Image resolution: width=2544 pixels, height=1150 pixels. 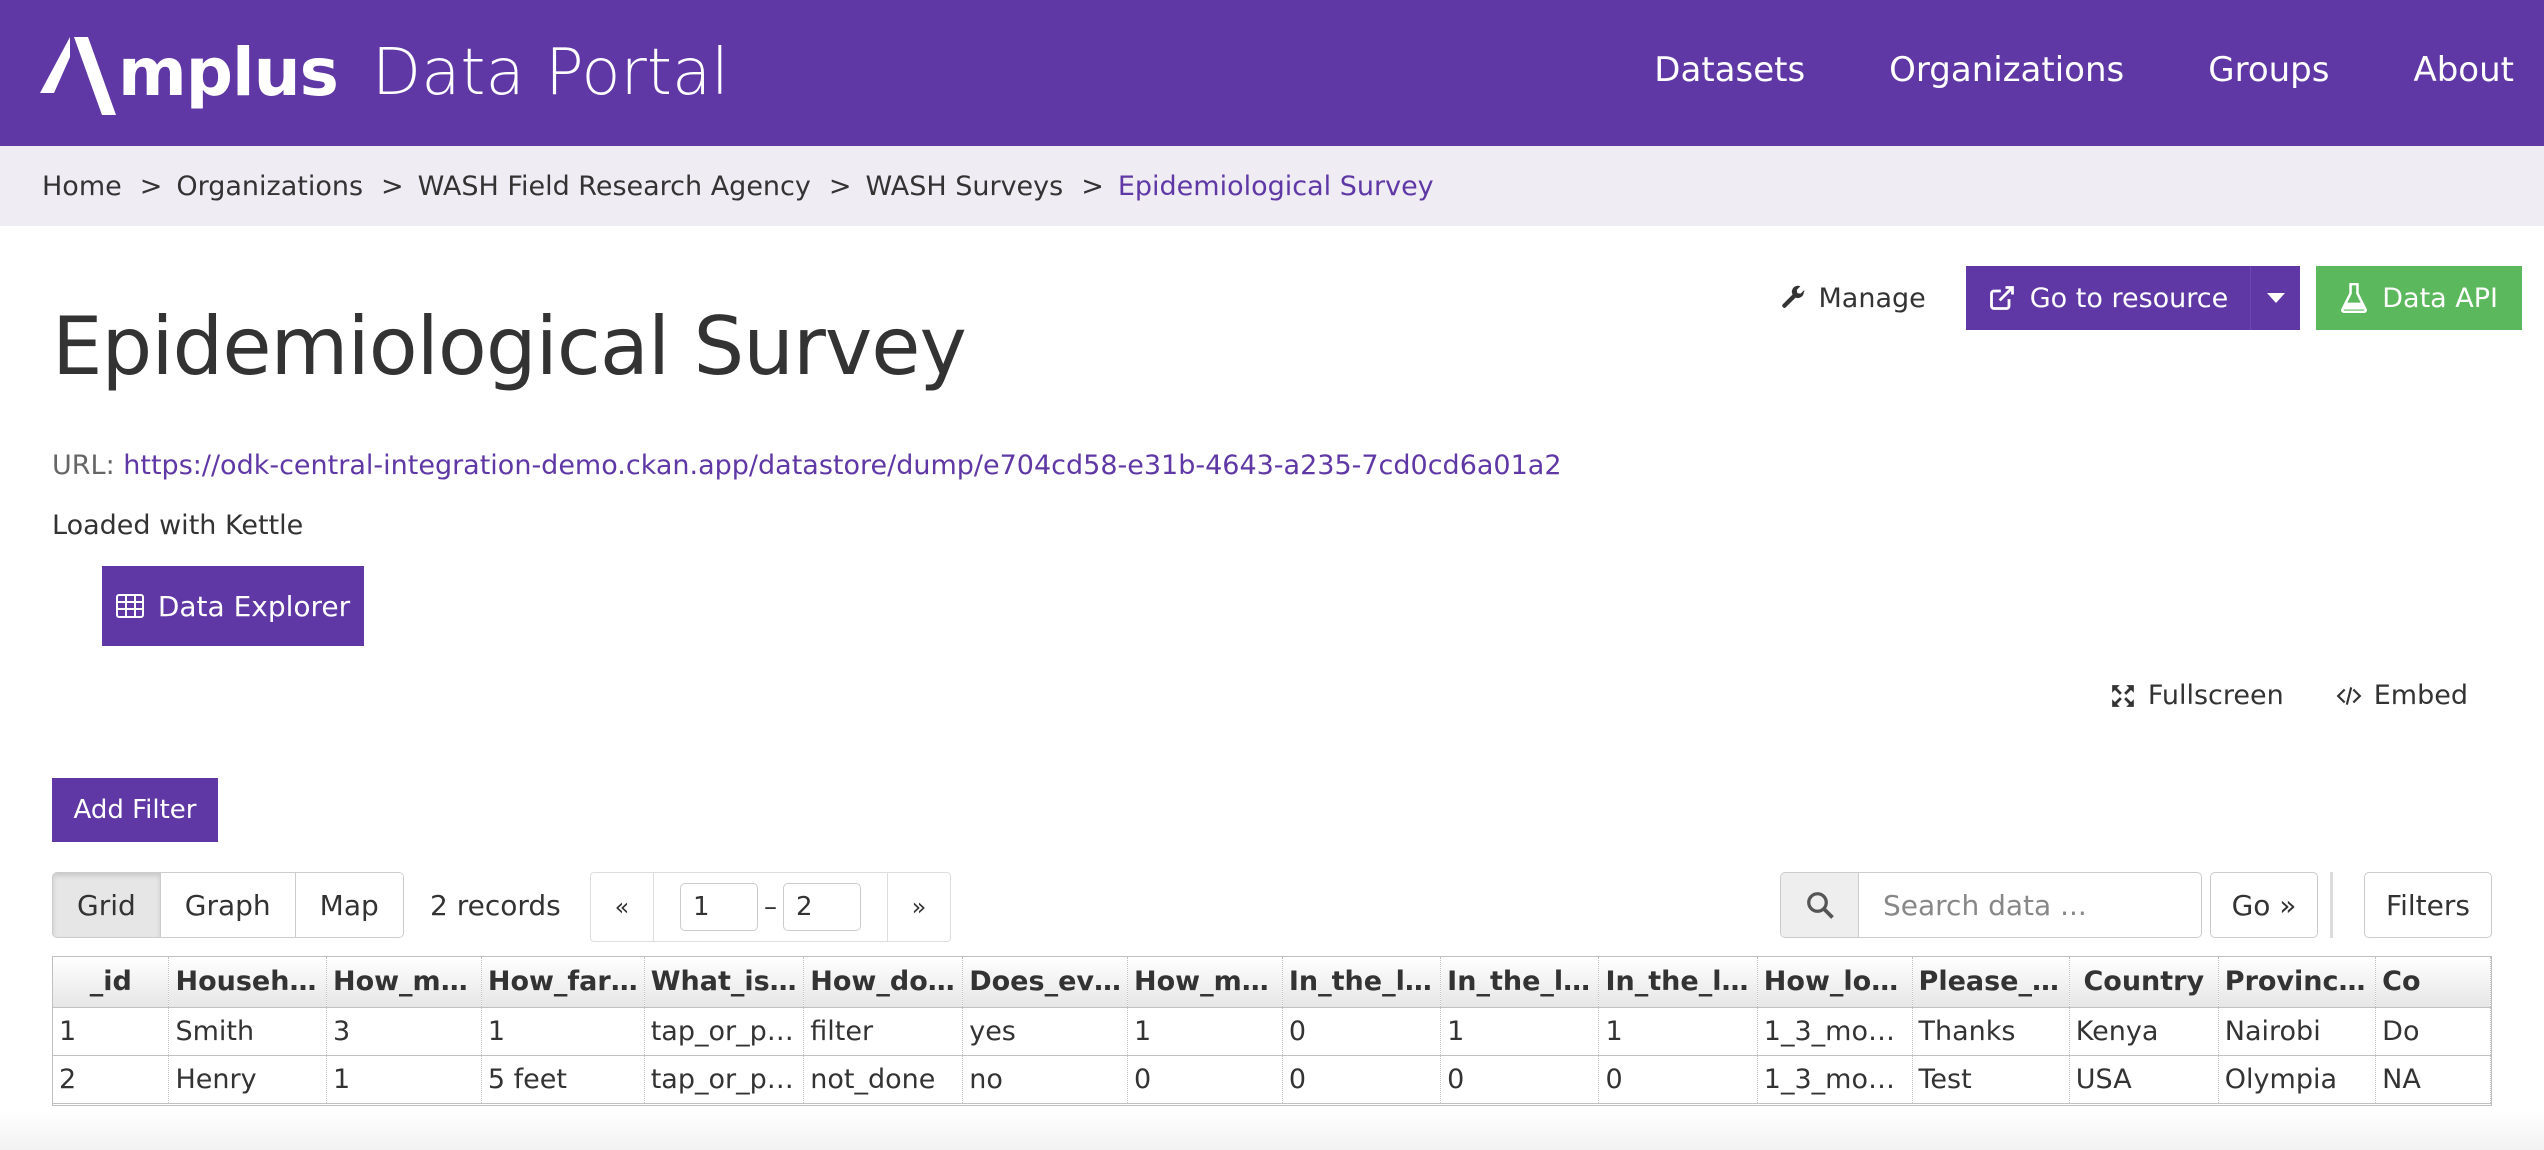 I want to click on go-to-resource-button: Go to resource, so click(x=2133, y=298).